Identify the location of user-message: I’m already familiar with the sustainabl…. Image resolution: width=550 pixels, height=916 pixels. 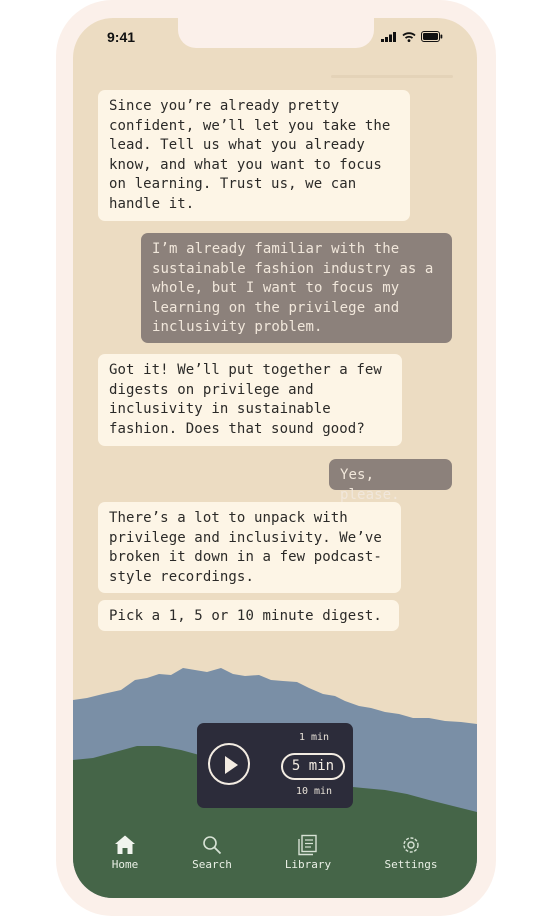
(296, 288).